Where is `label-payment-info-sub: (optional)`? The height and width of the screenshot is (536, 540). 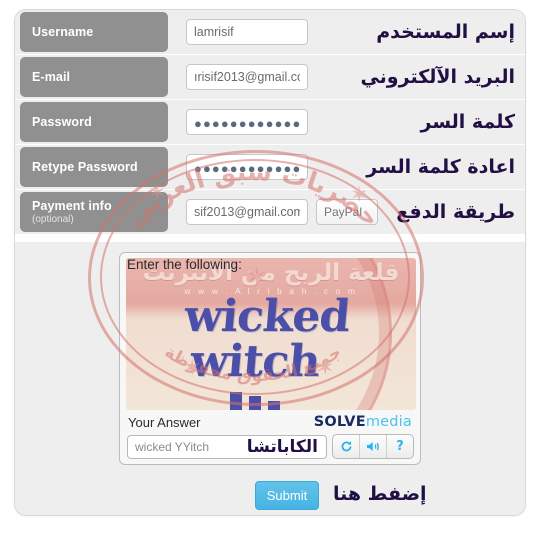
label-payment-info-sub: (optional) is located at coordinates (53, 219).